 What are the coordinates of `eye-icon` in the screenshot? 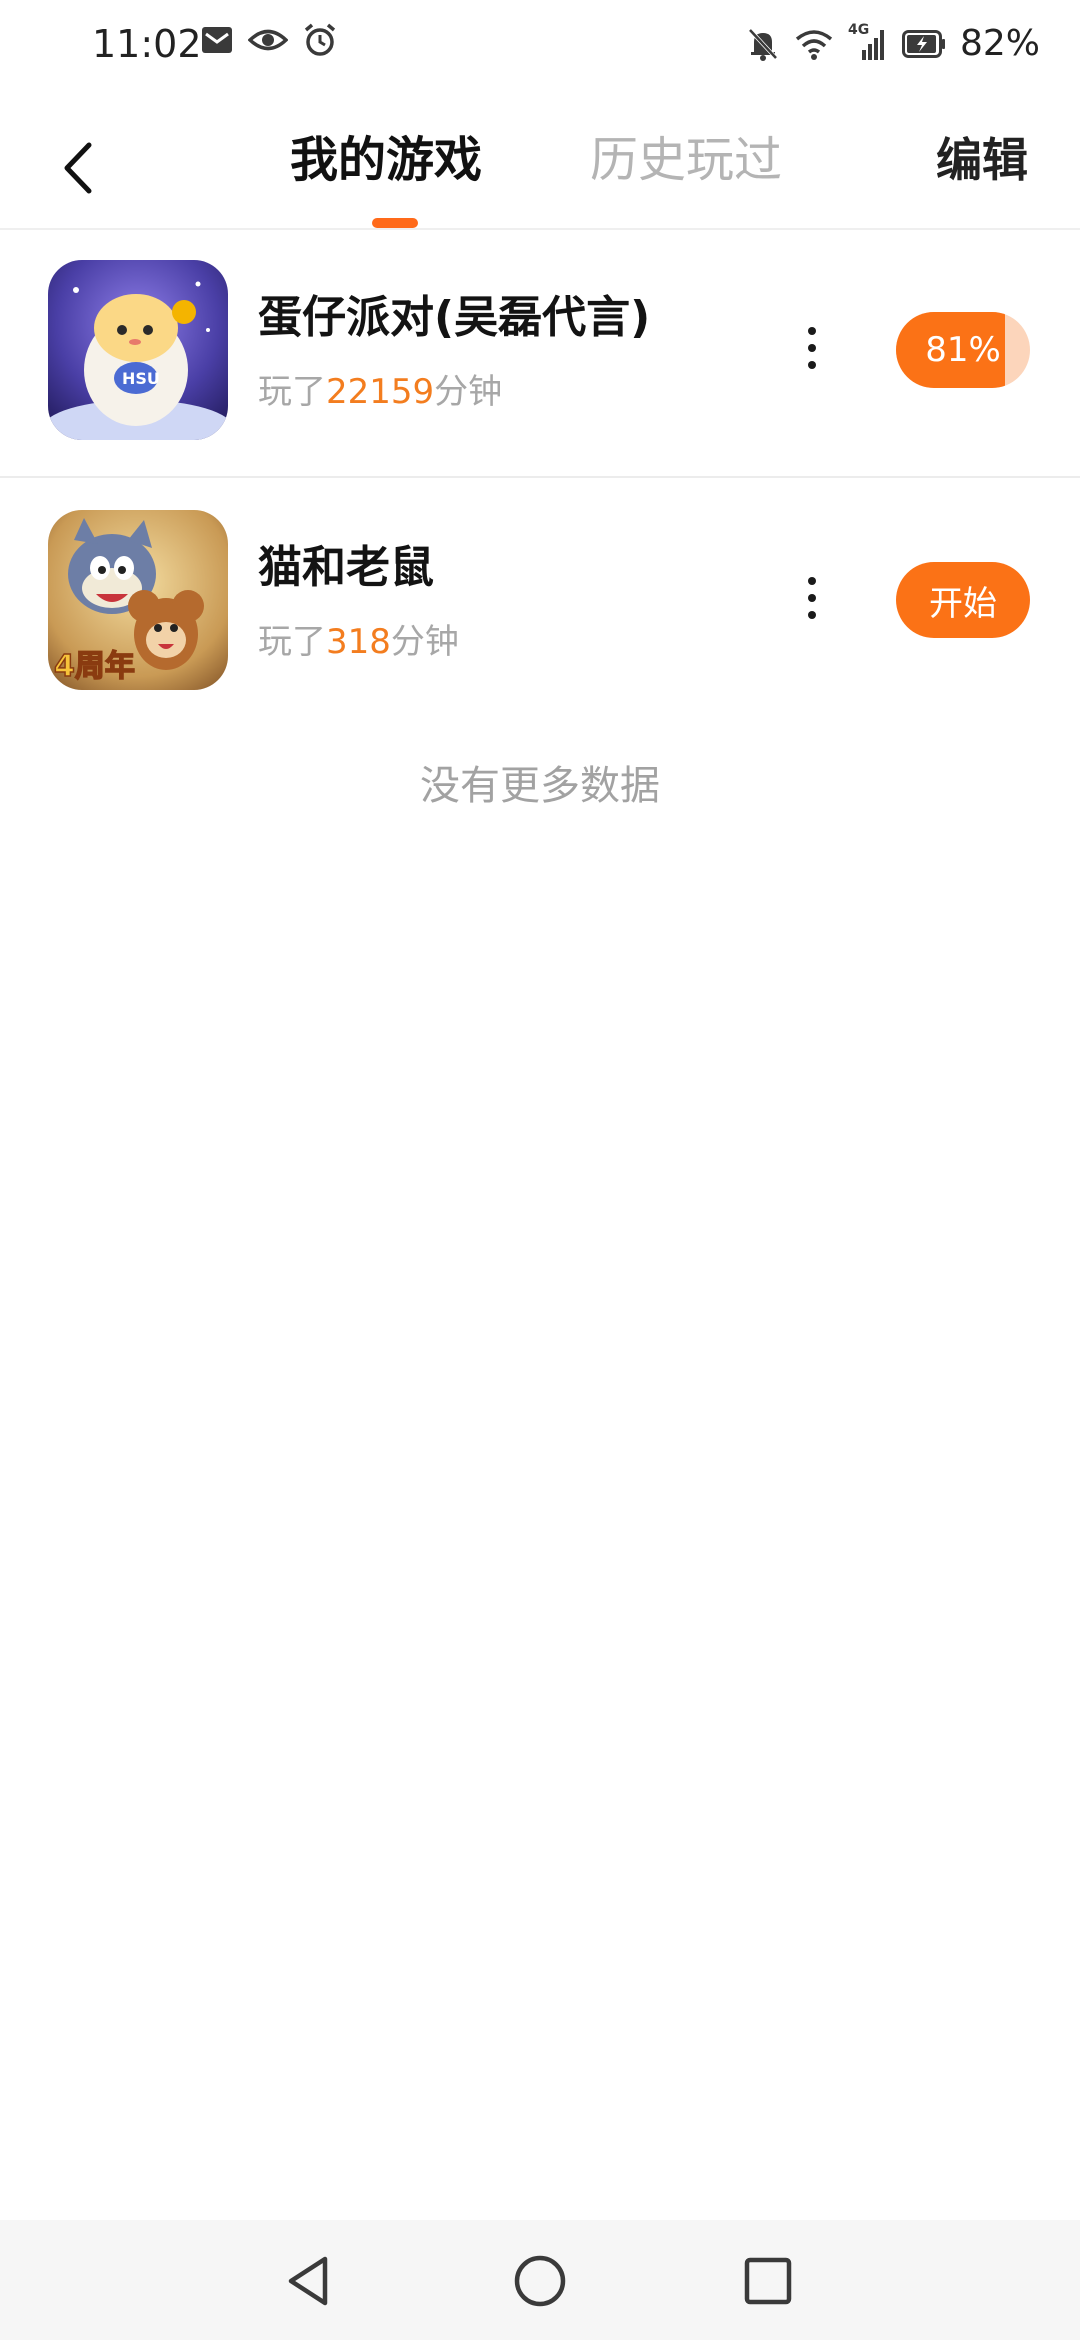 It's located at (268, 40).